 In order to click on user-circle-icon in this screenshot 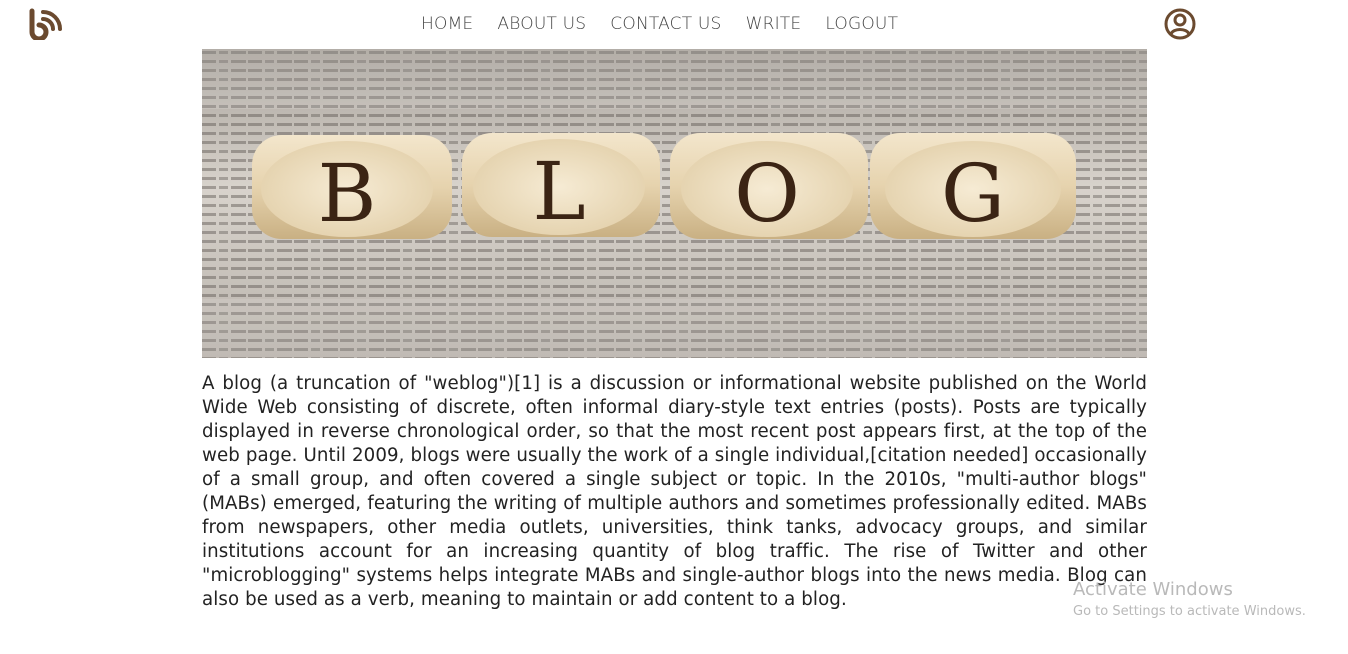, I will do `click(1180, 24)`.